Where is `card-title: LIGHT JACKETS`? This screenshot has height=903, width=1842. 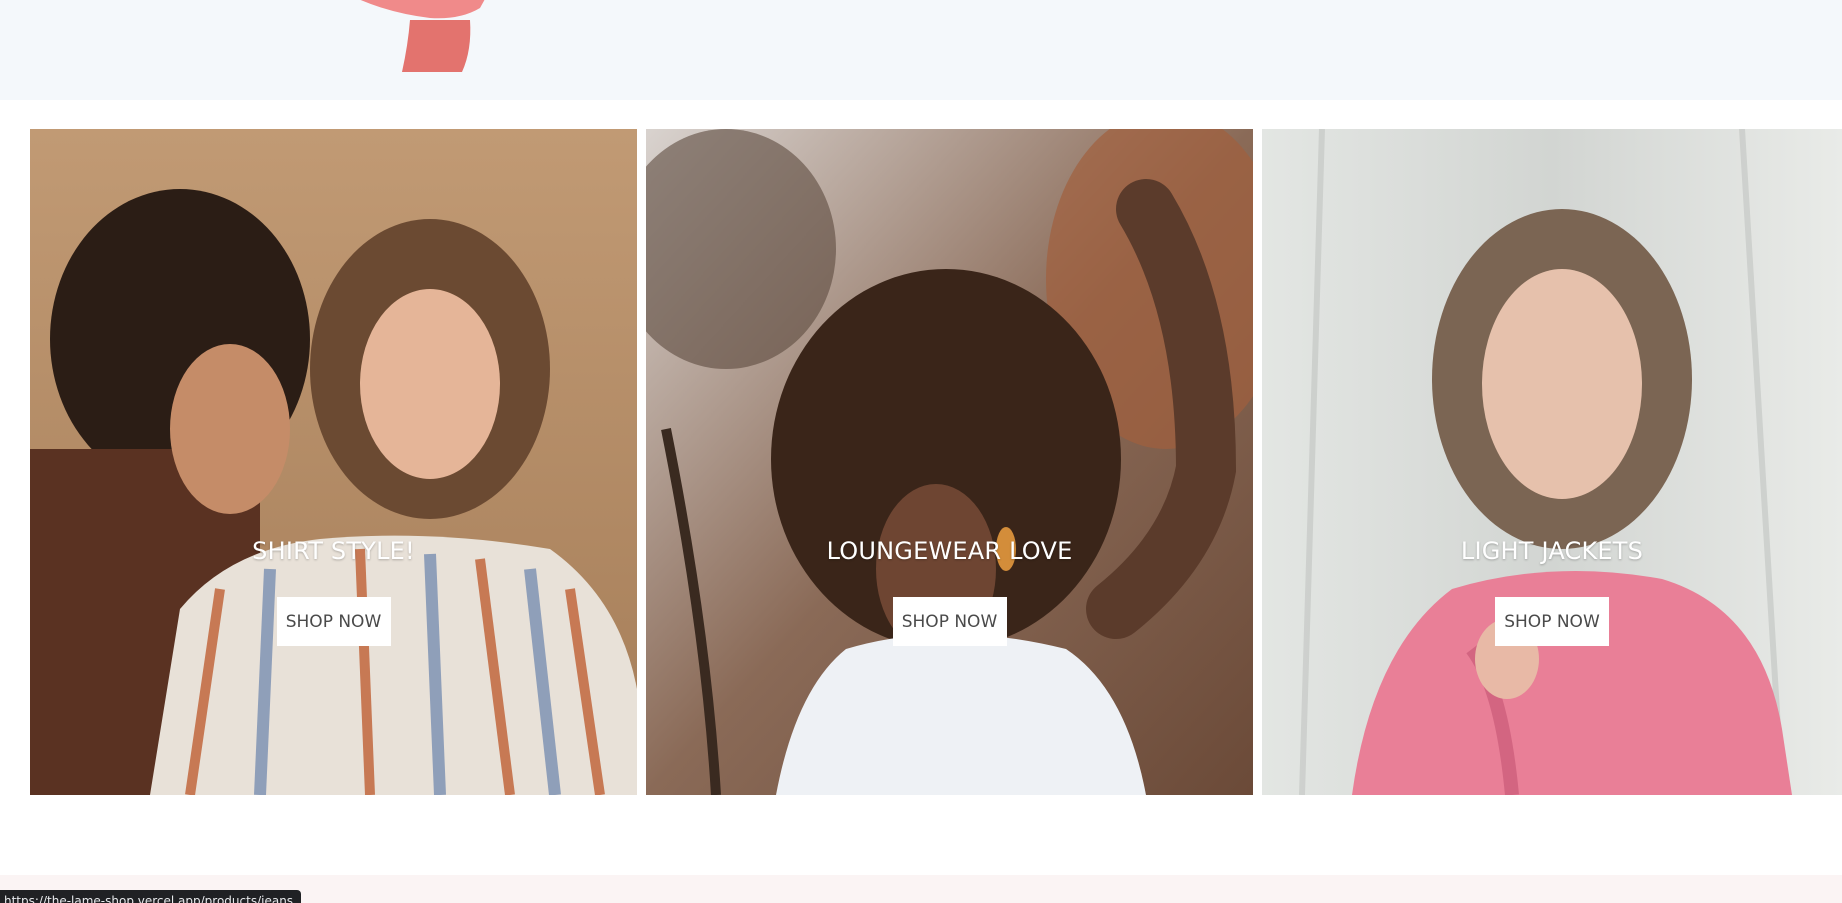 card-title: LIGHT JACKETS is located at coordinates (1552, 551).